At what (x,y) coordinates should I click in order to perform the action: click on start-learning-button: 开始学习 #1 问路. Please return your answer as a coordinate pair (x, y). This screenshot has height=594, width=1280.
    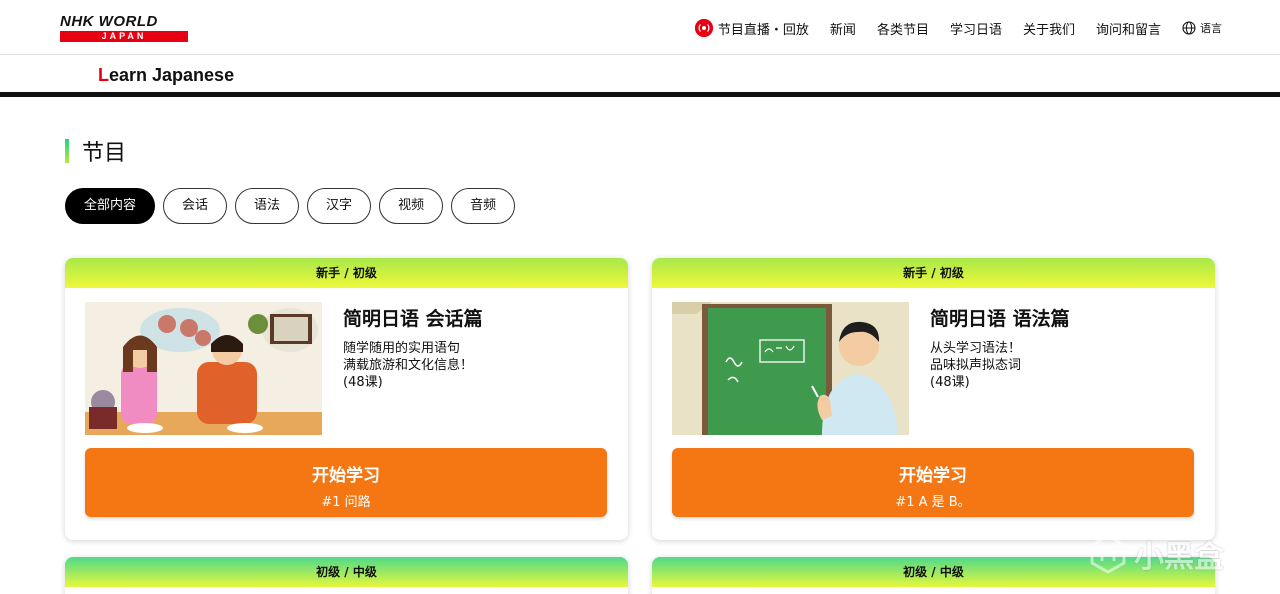
    Looking at the image, I should click on (346, 482).